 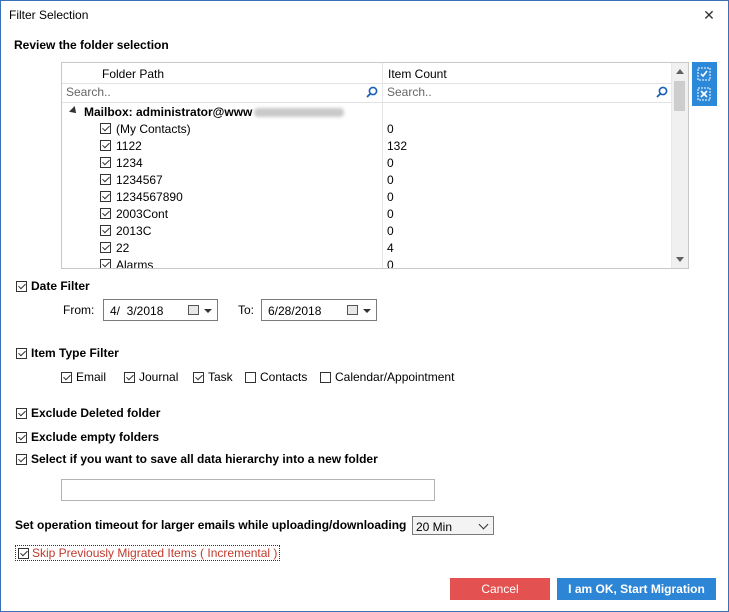 I want to click on exclude-empty-label: Exclude empty folders, so click(x=95, y=437).